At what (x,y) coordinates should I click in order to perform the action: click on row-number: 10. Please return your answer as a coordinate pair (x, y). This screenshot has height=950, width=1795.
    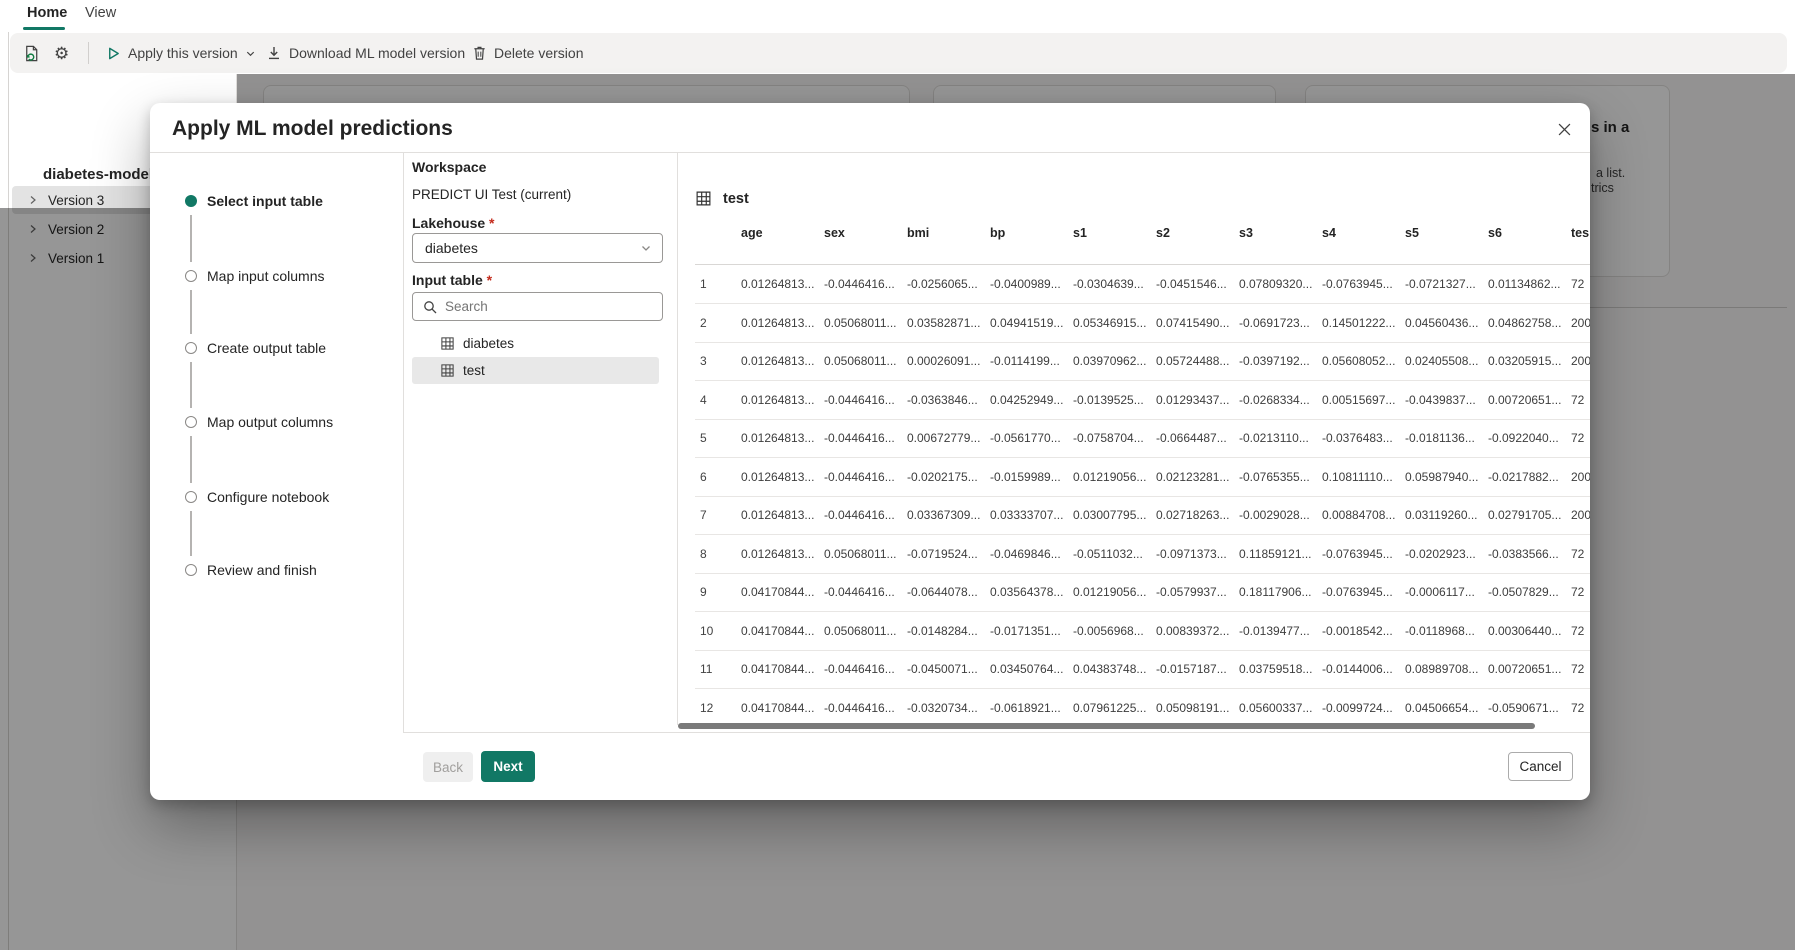
    Looking at the image, I should click on (707, 630).